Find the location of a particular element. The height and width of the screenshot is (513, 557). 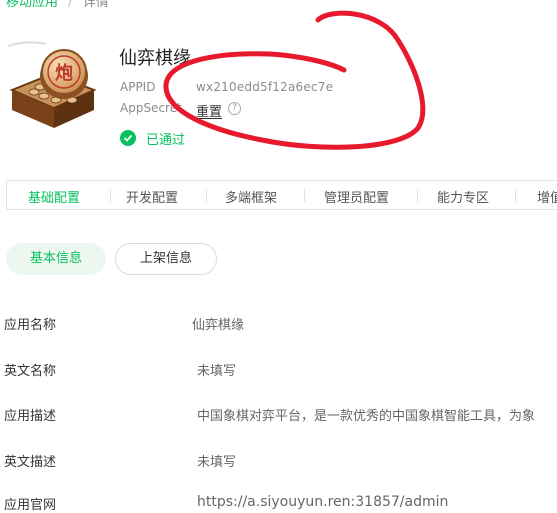

reset-secret-link: 重置 is located at coordinates (209, 110).